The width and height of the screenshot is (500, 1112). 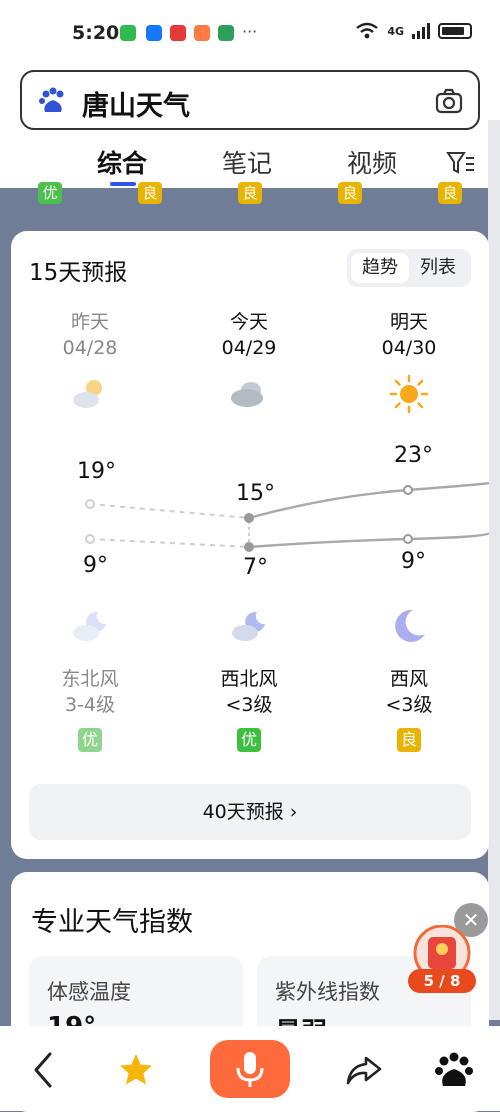 What do you see at coordinates (442, 981) in the screenshot?
I see `red-packet-count: 5 / 8` at bounding box center [442, 981].